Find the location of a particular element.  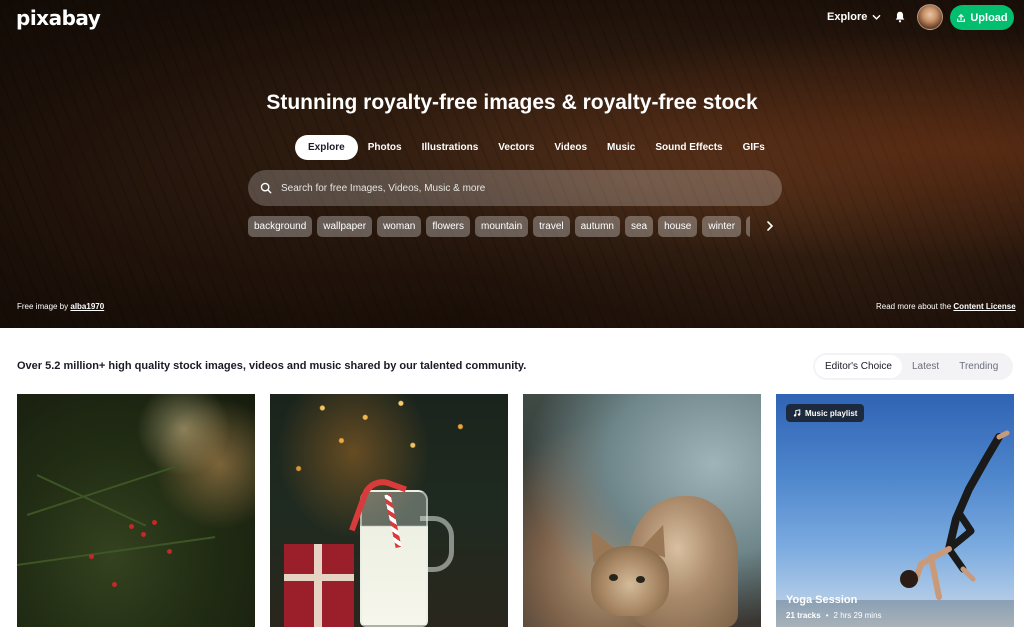

chevron-down-icon is located at coordinates (876, 17).